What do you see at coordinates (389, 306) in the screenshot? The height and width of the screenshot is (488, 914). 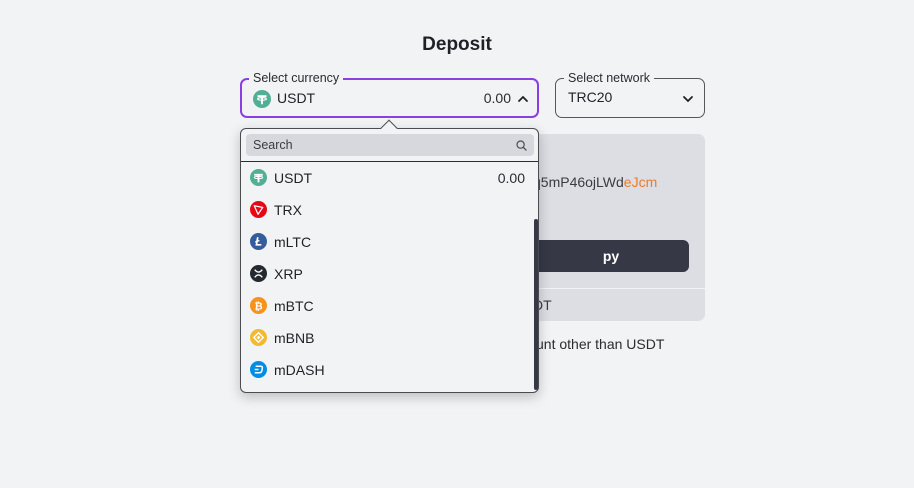 I see `list-item-mbtc: ₿ mBTC` at bounding box center [389, 306].